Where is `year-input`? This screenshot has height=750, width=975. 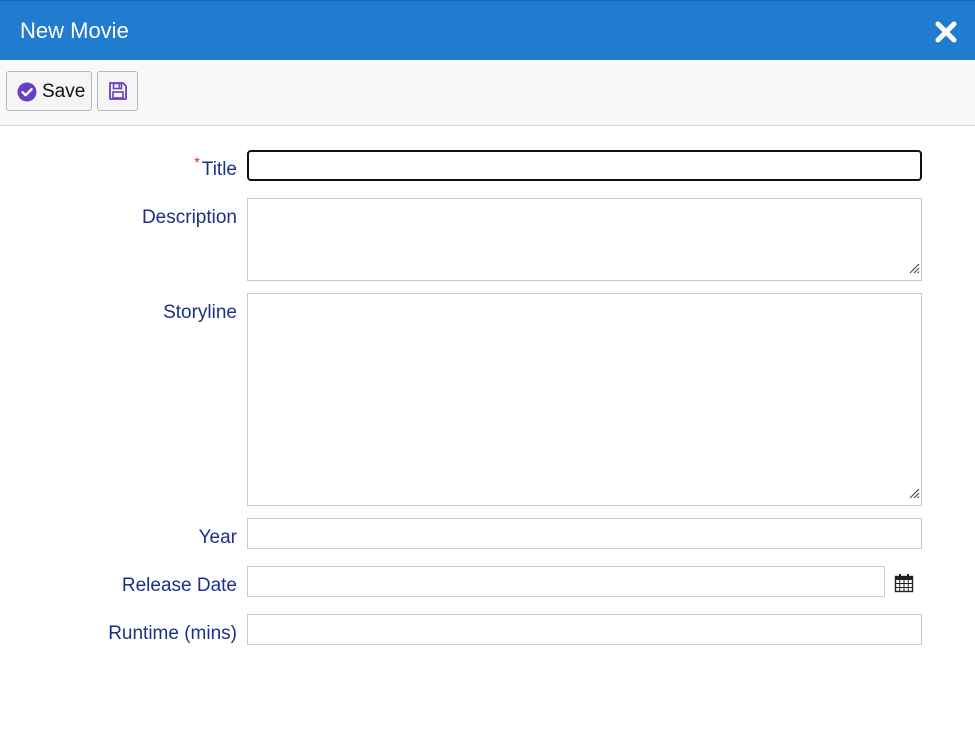
year-input is located at coordinates (584, 533).